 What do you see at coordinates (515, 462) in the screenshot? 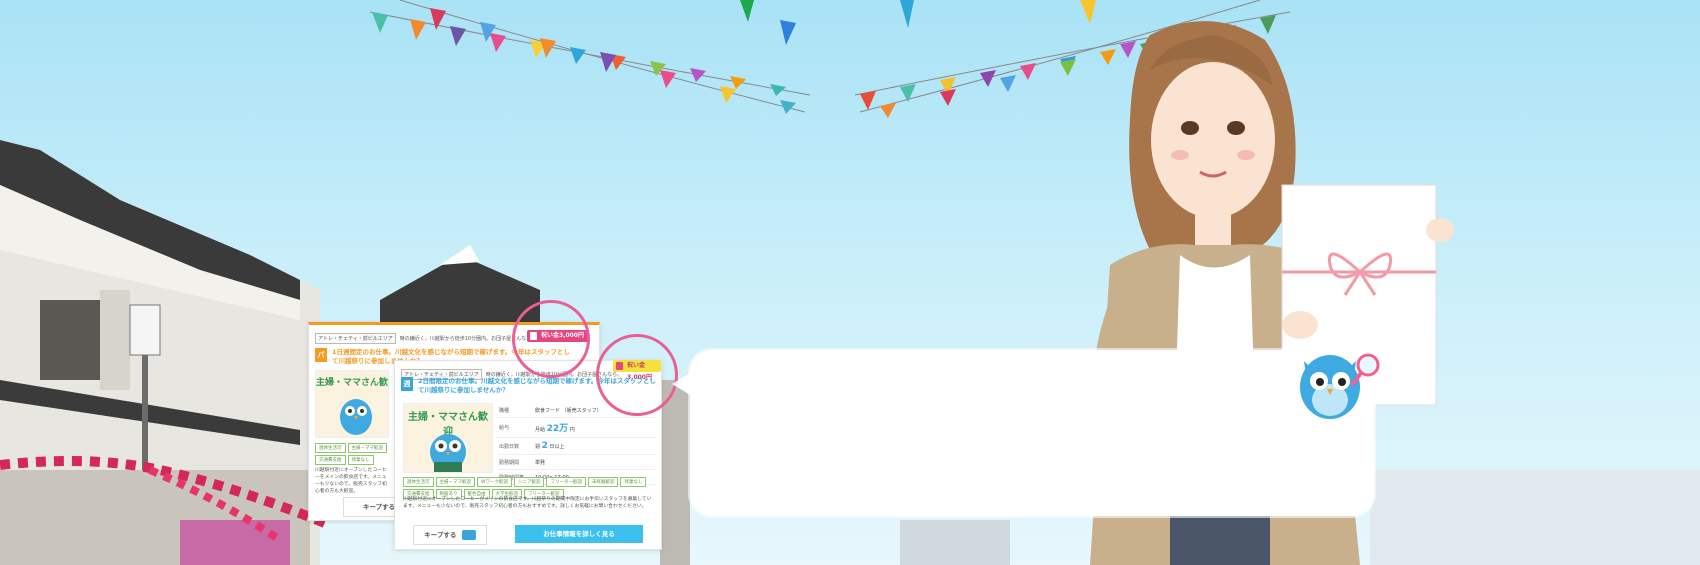
I see `info-key: 勤務期間` at bounding box center [515, 462].